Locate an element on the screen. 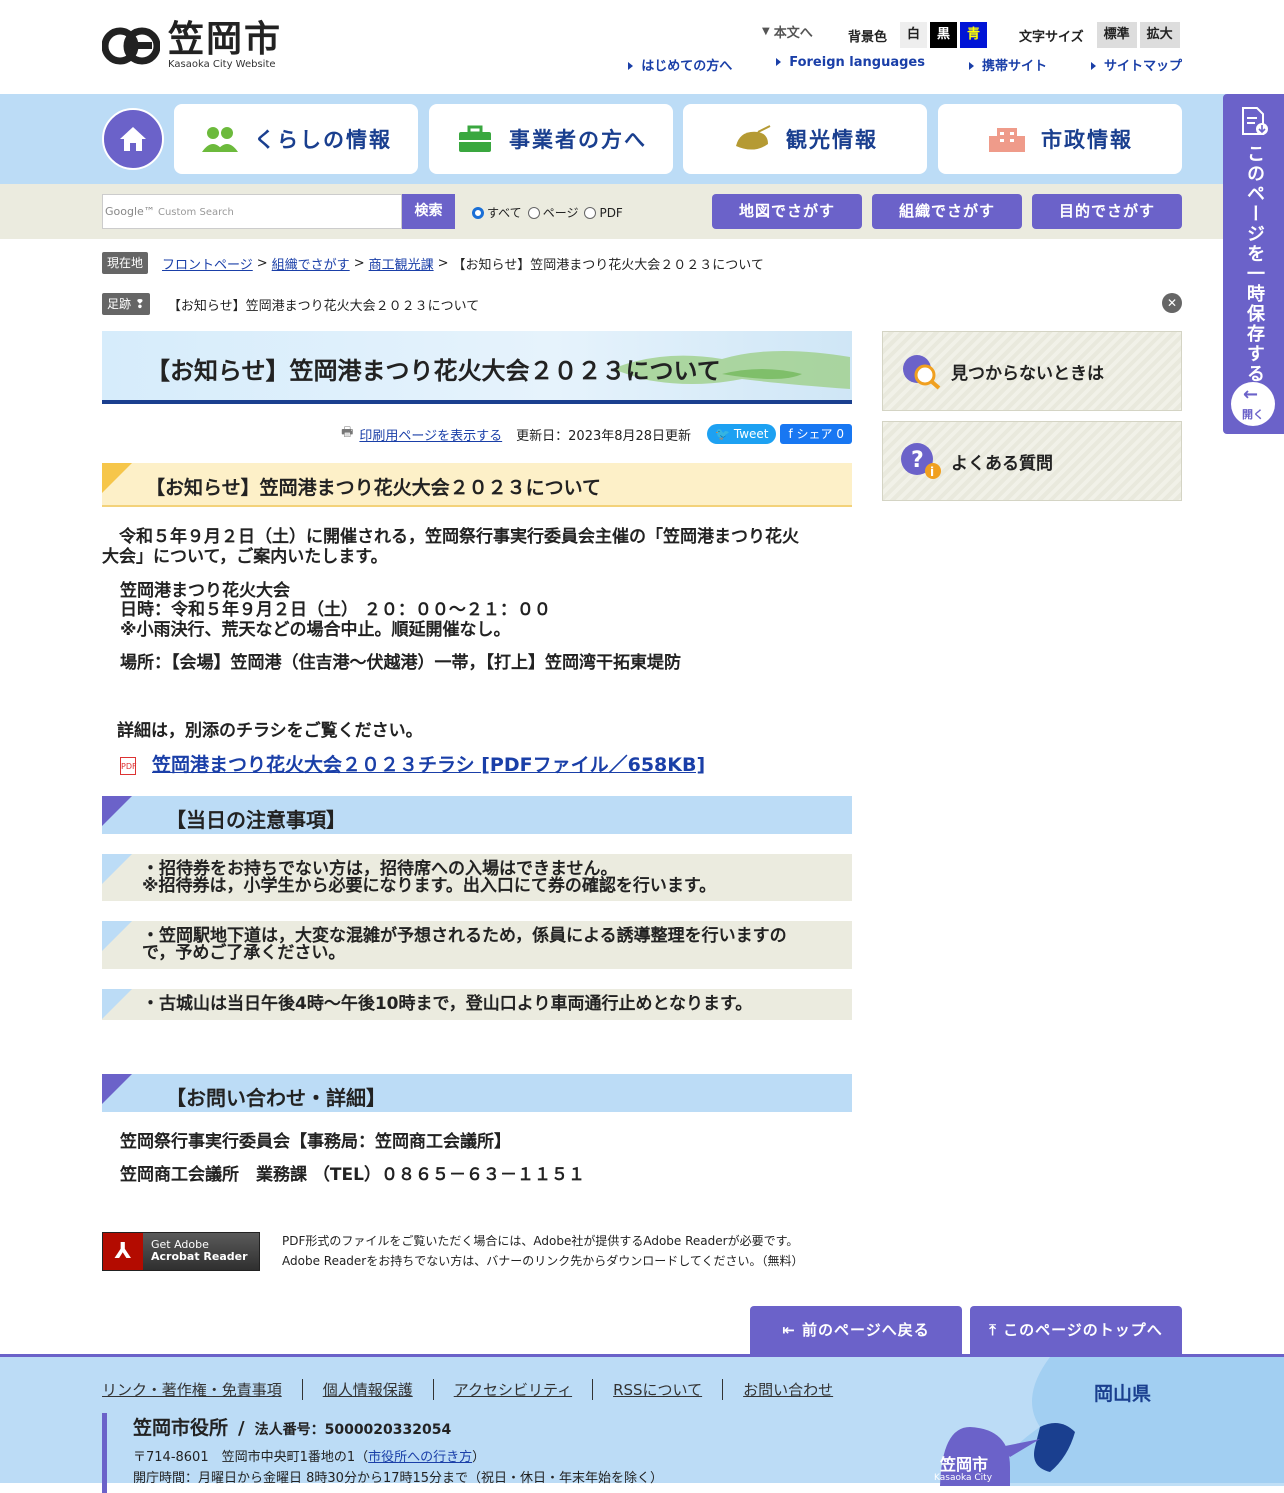 The height and width of the screenshot is (1493, 1284). find-by-purpose-button: 目的でさがす is located at coordinates (1107, 211).